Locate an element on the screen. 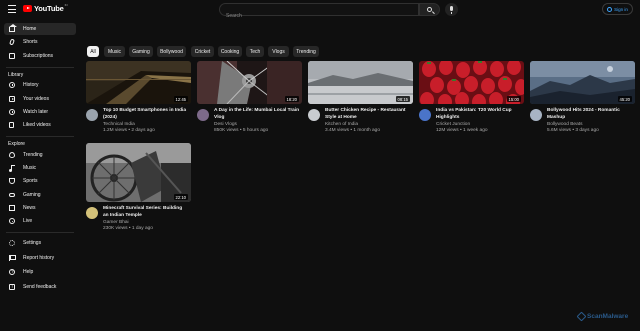 The height and width of the screenshot is (331, 640). video-duration: 18:20 is located at coordinates (291, 99).